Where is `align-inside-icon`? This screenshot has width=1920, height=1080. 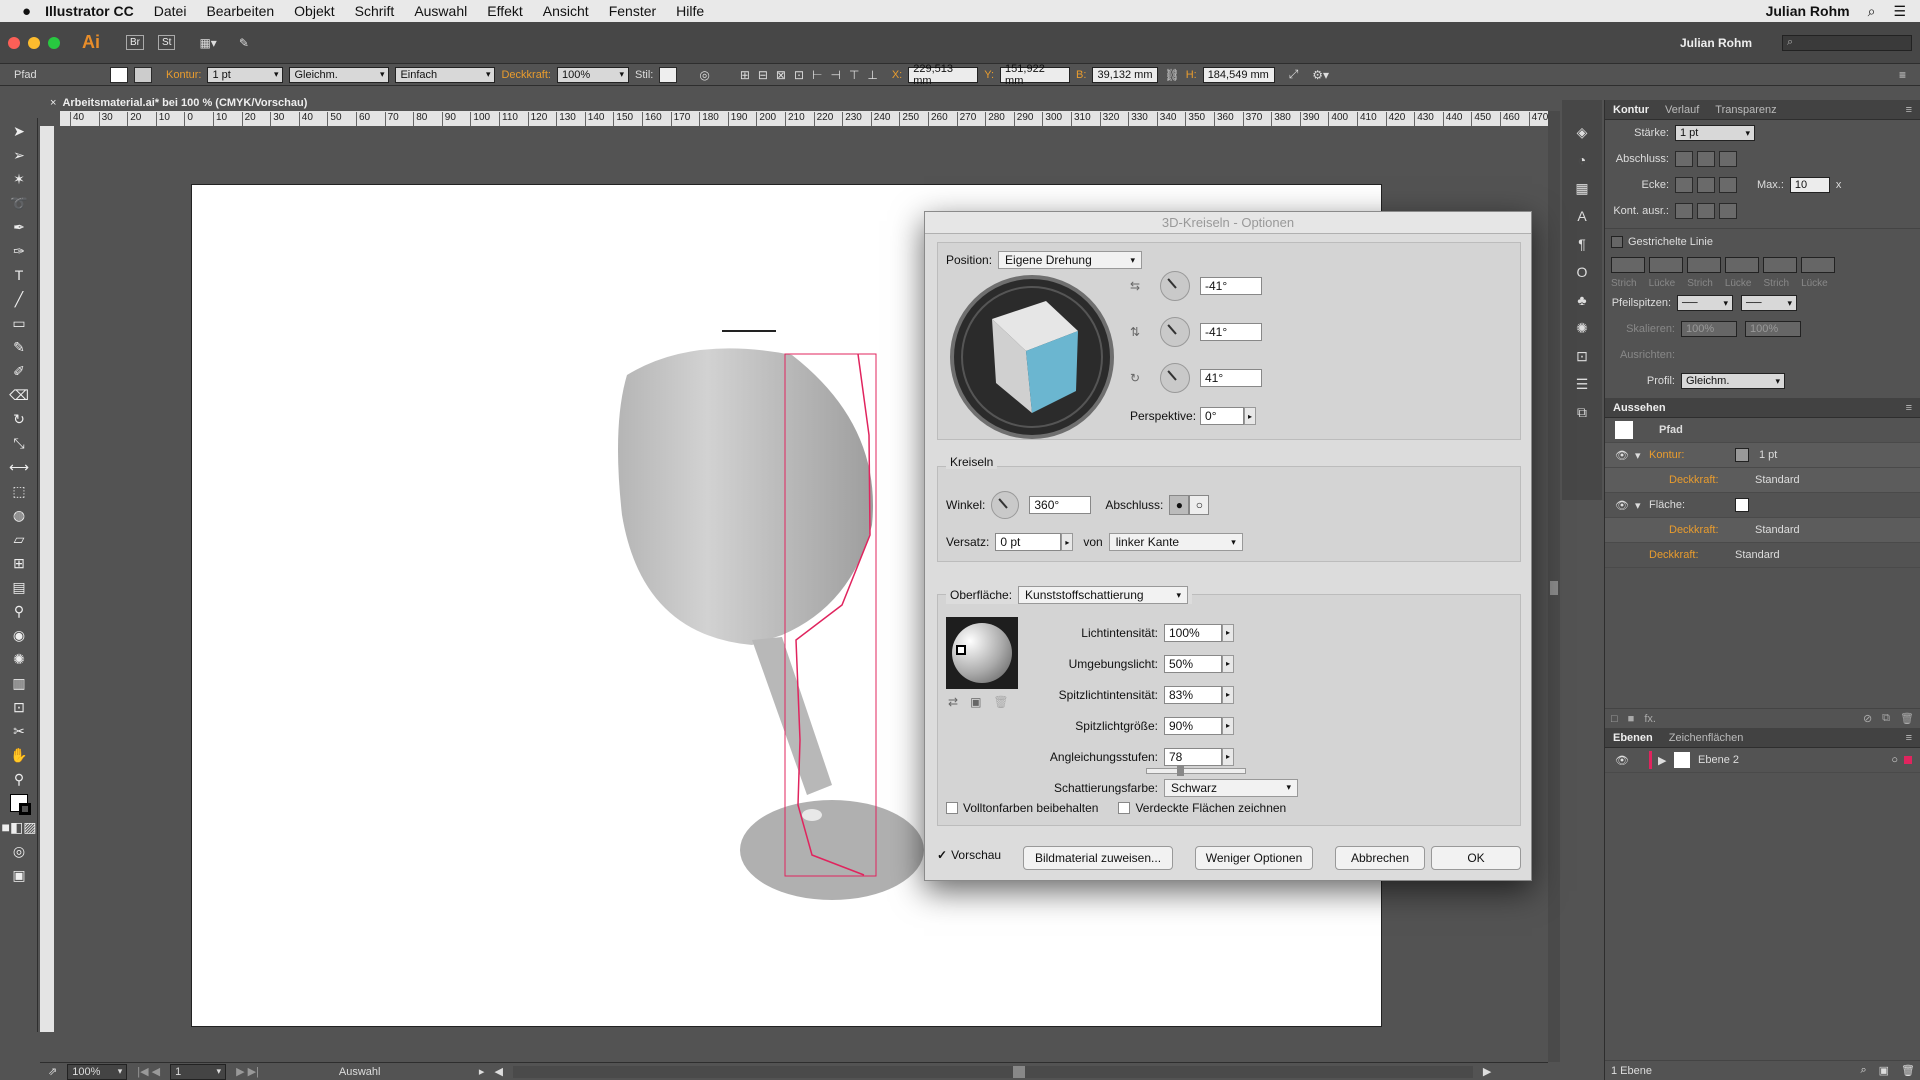 align-inside-icon is located at coordinates (1706, 211).